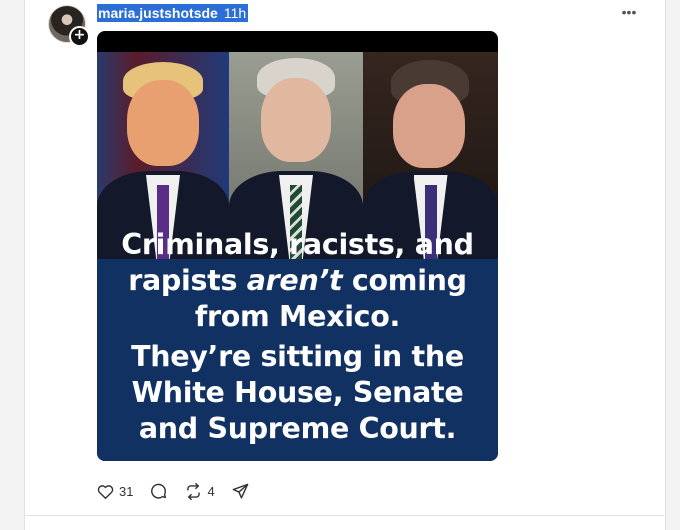 Image resolution: width=680 pixels, height=530 pixels. Describe the element at coordinates (105, 491) in the screenshot. I see `heart-icon` at that location.